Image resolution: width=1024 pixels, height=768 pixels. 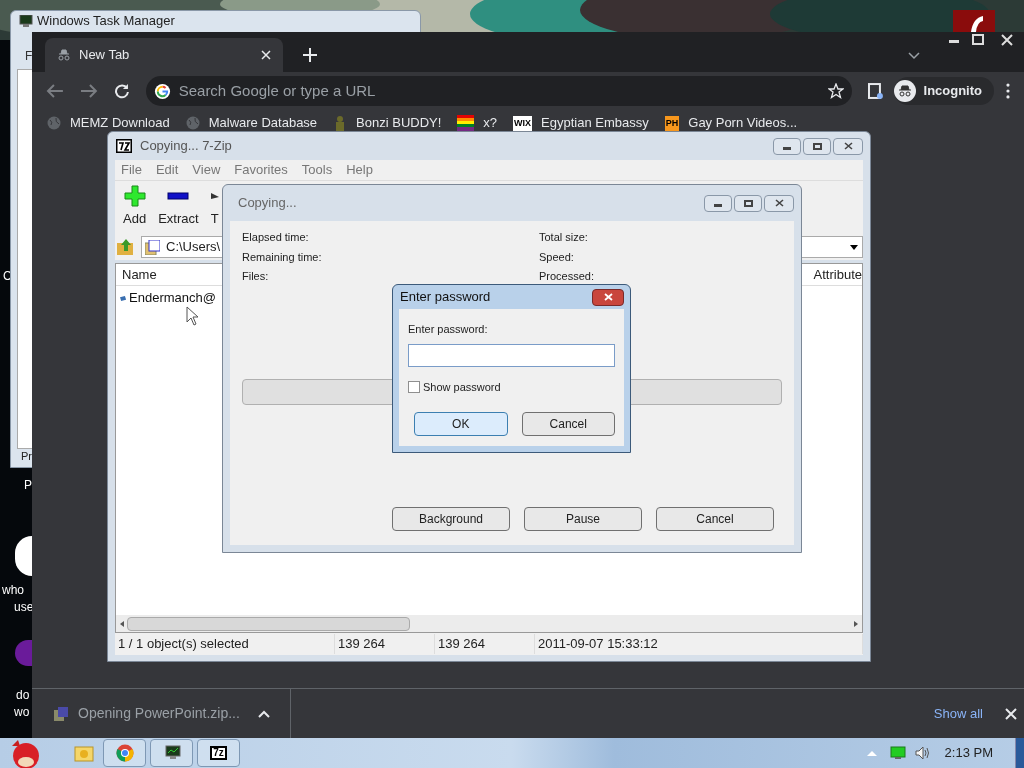 What do you see at coordinates (214, 207) in the screenshot?
I see `toolbar-button: T` at bounding box center [214, 207].